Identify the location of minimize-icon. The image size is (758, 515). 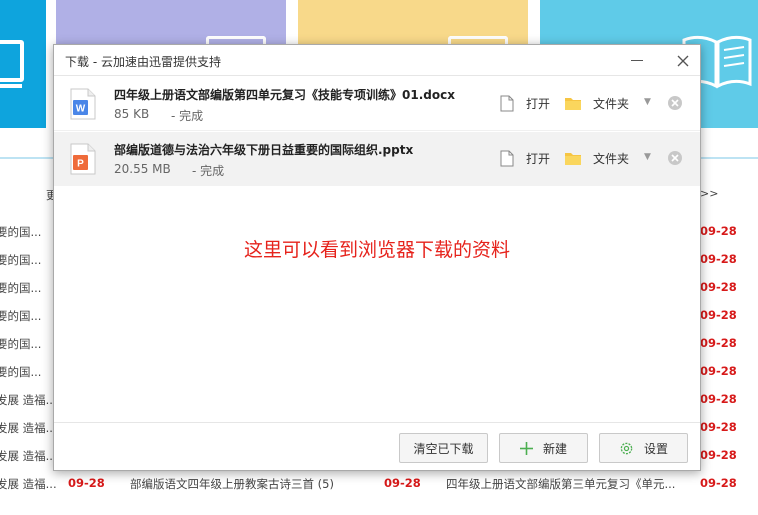
(637, 60).